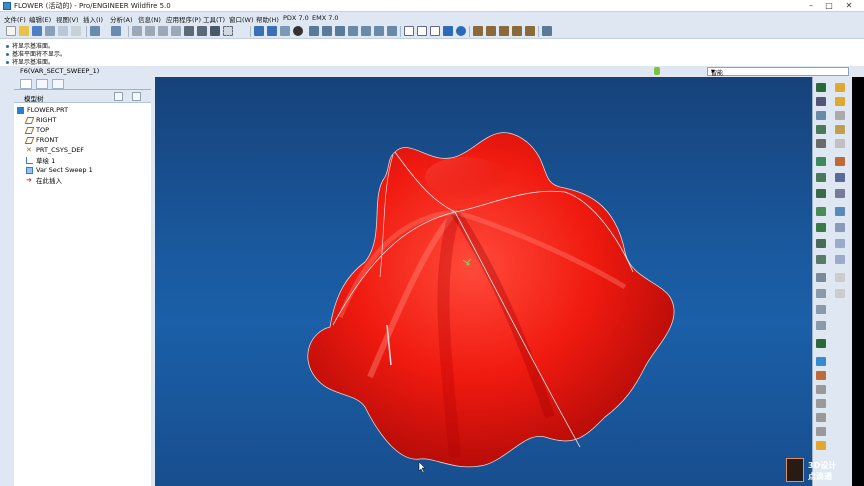 The image size is (864, 486). I want to click on rectangle-tool-icon, so click(821, 375).